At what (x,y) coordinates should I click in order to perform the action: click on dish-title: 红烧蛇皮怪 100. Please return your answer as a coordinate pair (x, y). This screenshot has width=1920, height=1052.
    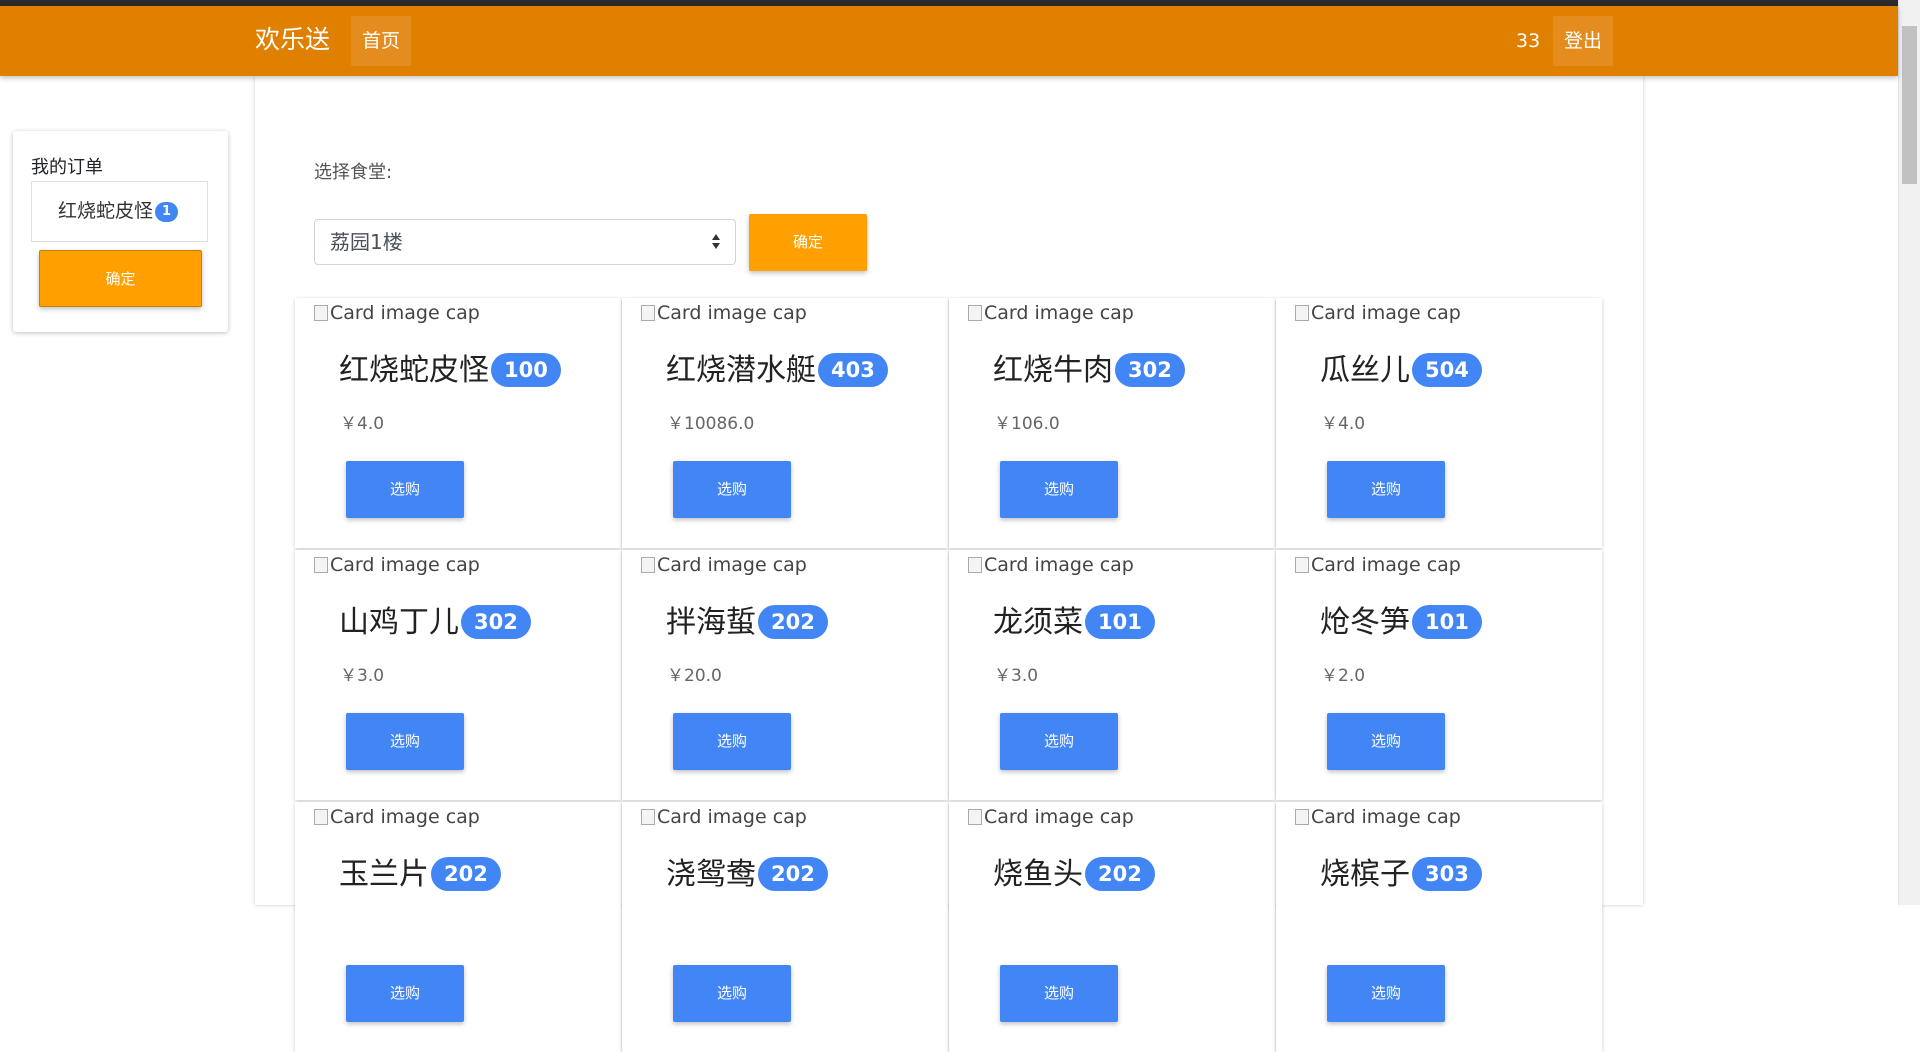
    Looking at the image, I should click on (450, 371).